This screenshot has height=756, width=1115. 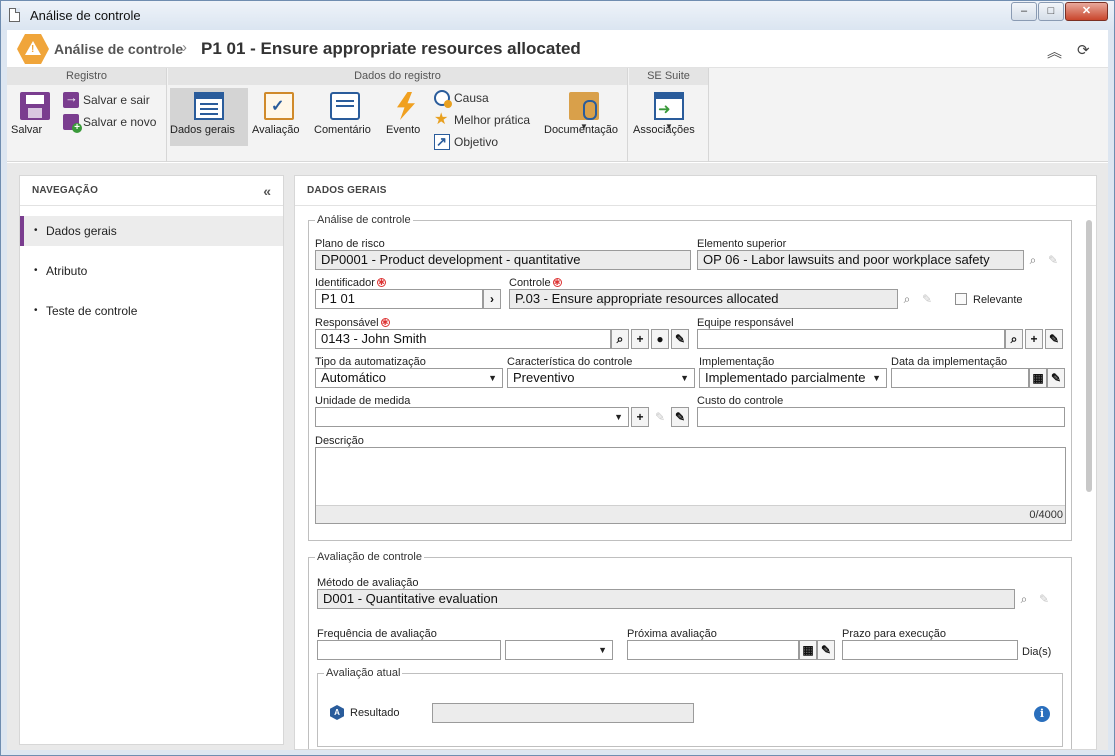 I want to click on evaluation-legend: Avaliação de controle, so click(x=369, y=557).